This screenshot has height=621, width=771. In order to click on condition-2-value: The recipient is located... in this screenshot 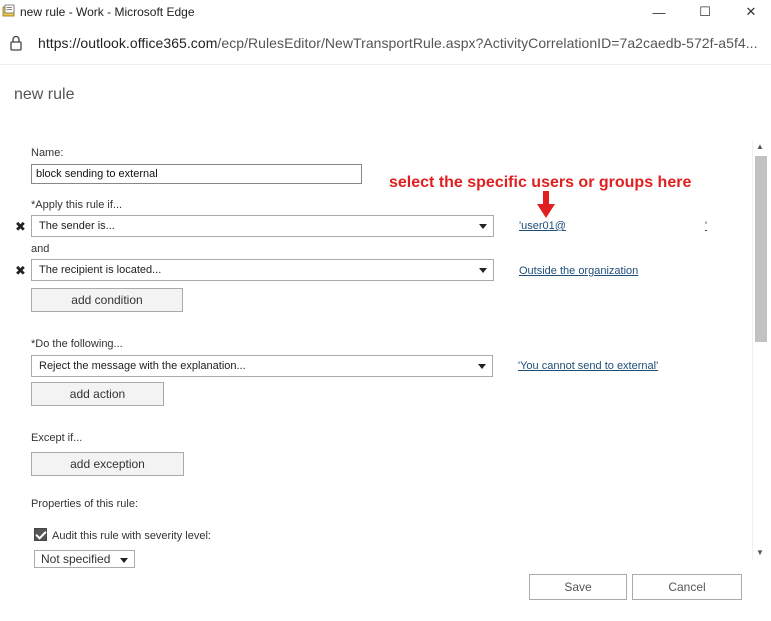, I will do `click(100, 270)`.